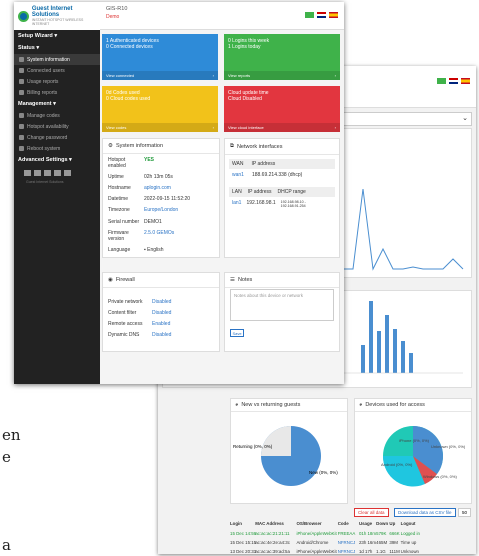 Image resolution: width=479 pixels, height=556 pixels. What do you see at coordinates (238, 175) in the screenshot?
I see `wan-interface: wan1` at bounding box center [238, 175].